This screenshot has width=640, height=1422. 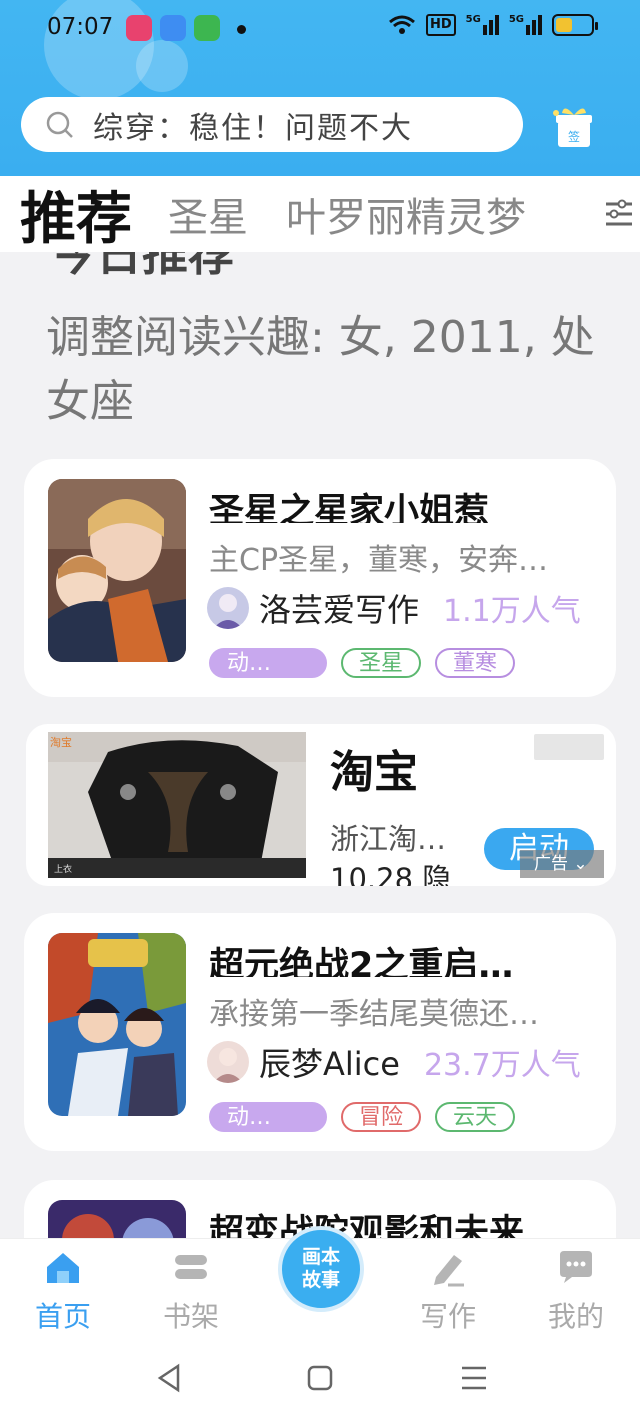 What do you see at coordinates (576, 1267) in the screenshot?
I see `chat-bubble-icon` at bounding box center [576, 1267].